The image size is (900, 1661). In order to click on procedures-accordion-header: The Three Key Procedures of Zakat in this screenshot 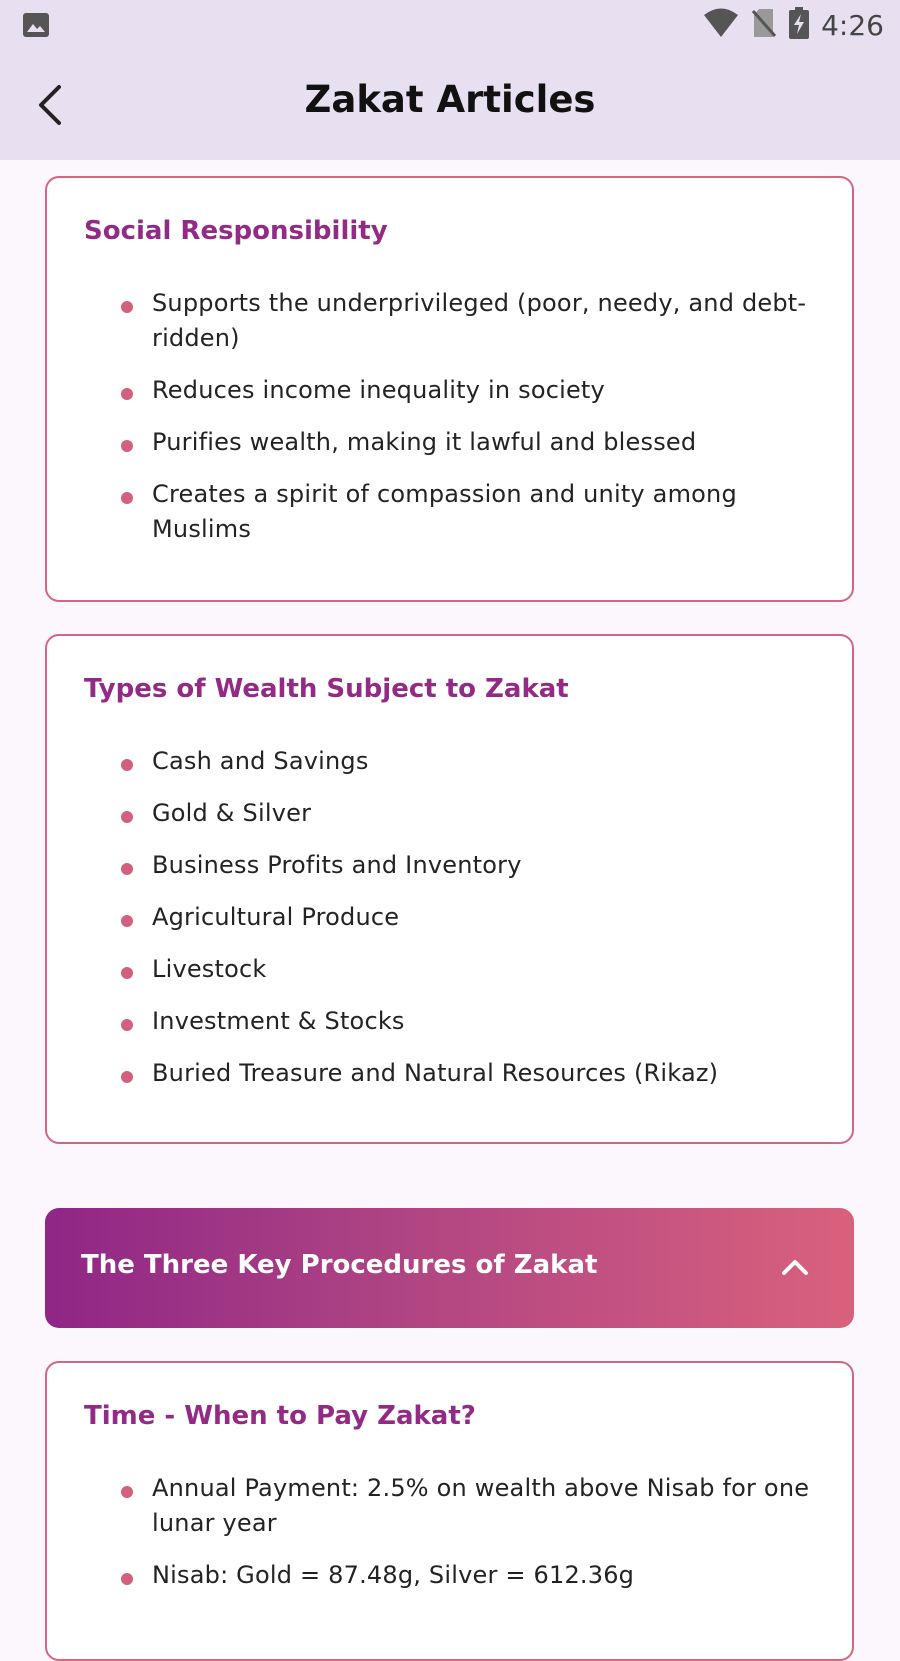, I will do `click(449, 1268)`.